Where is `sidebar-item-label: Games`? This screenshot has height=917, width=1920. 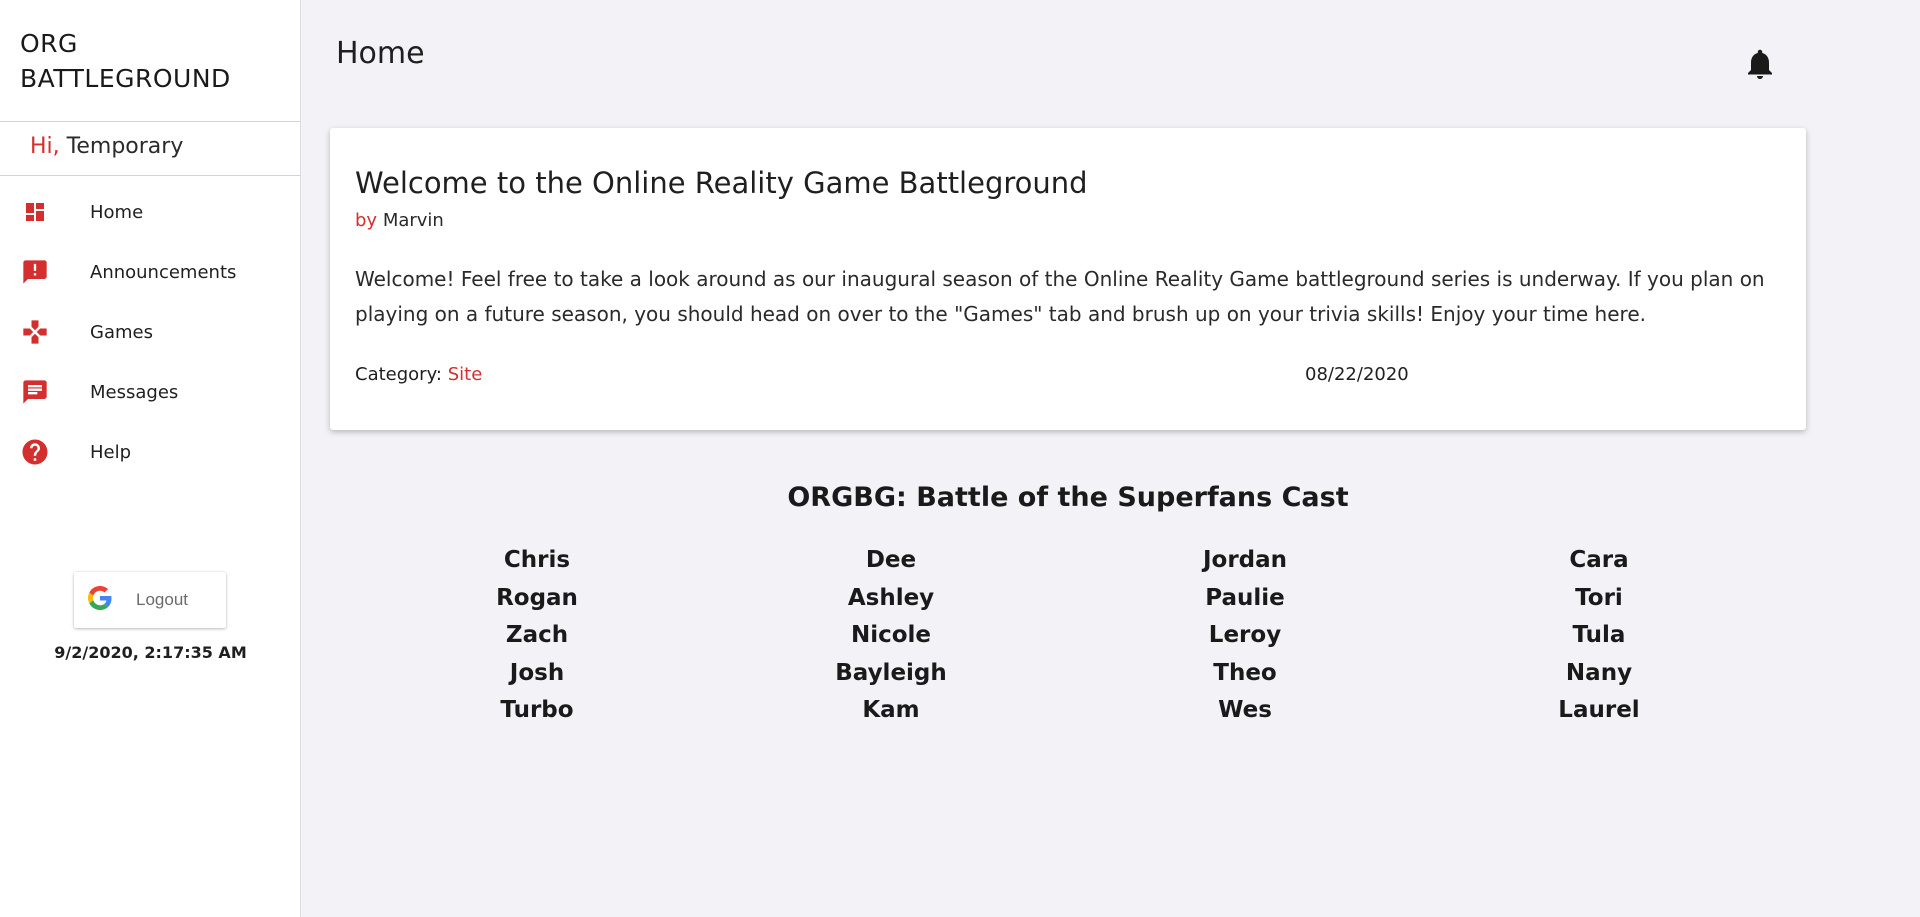 sidebar-item-label: Games is located at coordinates (121, 332).